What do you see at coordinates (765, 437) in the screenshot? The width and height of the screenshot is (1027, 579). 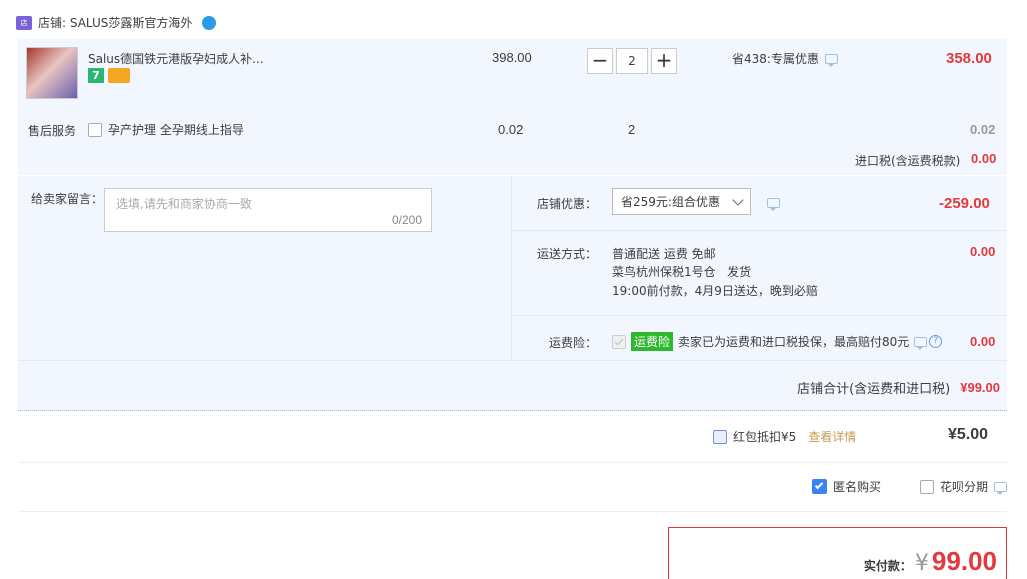 I see `red-packet-label: 红包抵扣¥5` at bounding box center [765, 437].